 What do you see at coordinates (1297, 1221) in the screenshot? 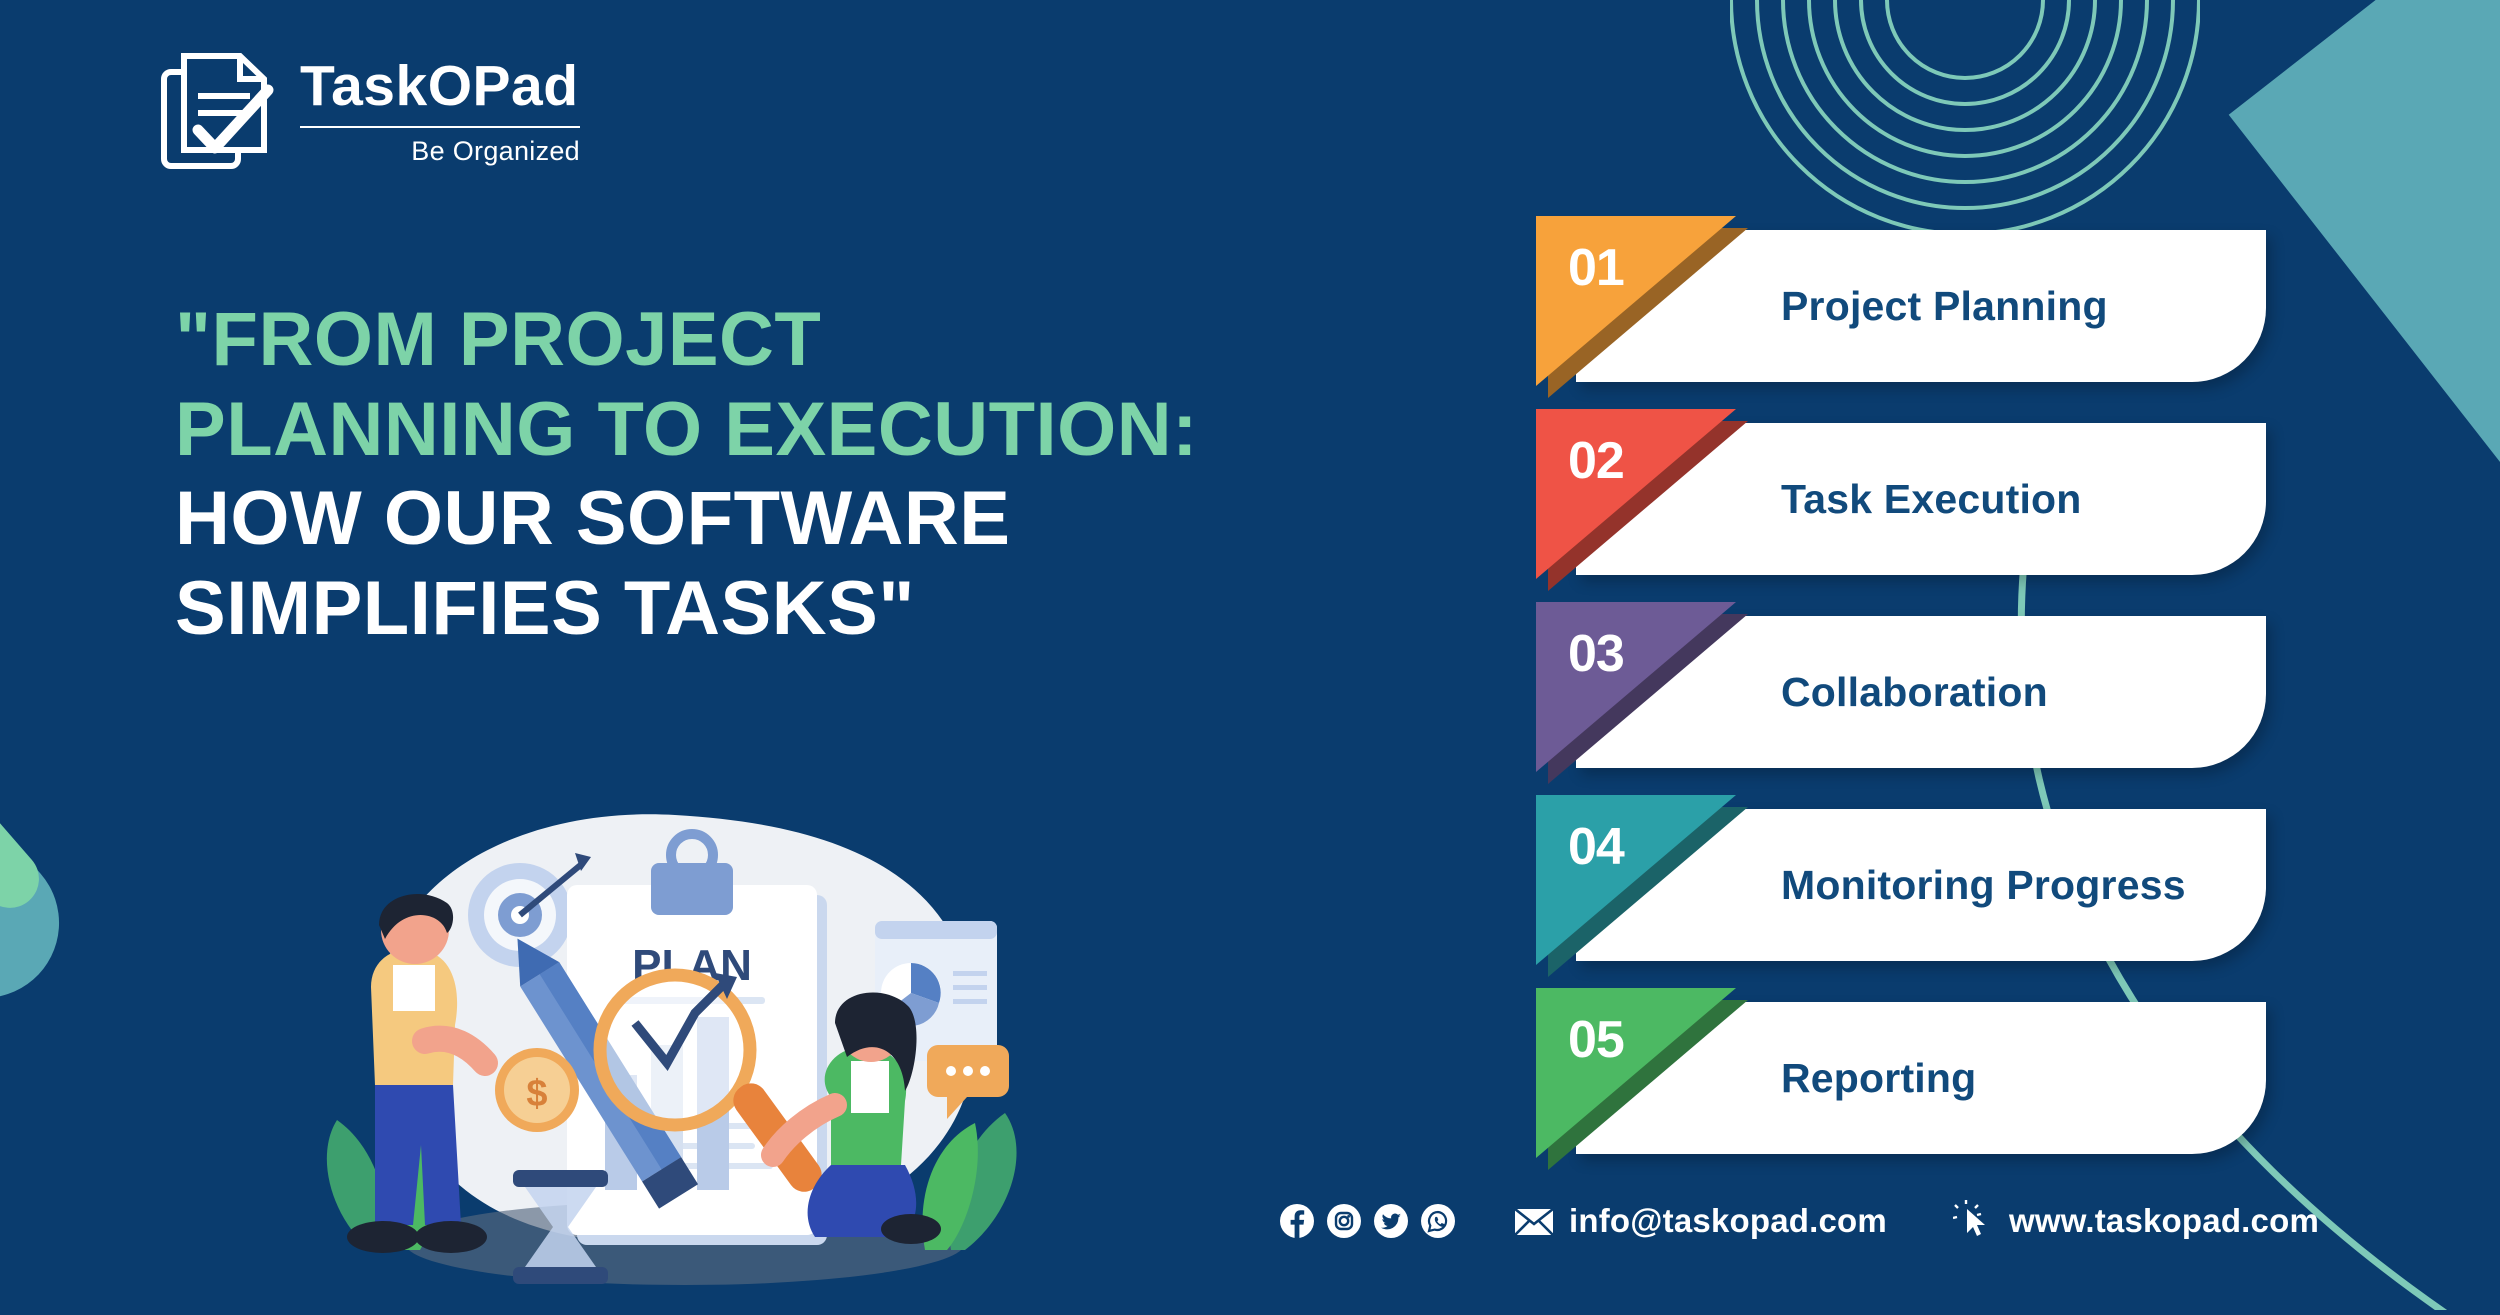
I see `facebook-icon` at bounding box center [1297, 1221].